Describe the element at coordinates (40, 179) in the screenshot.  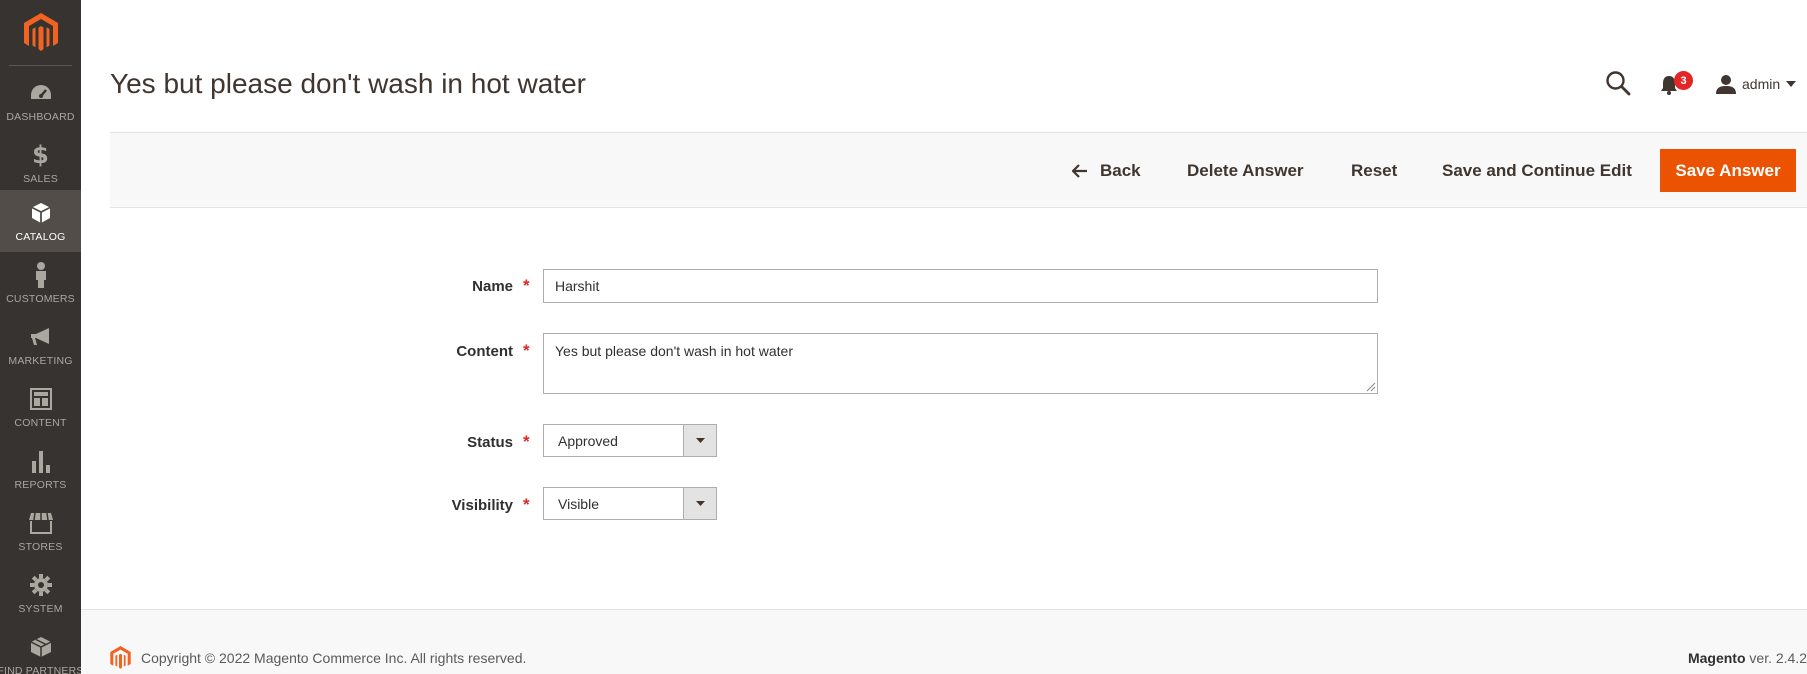
I see `sidebar-item-label: SALES` at that location.